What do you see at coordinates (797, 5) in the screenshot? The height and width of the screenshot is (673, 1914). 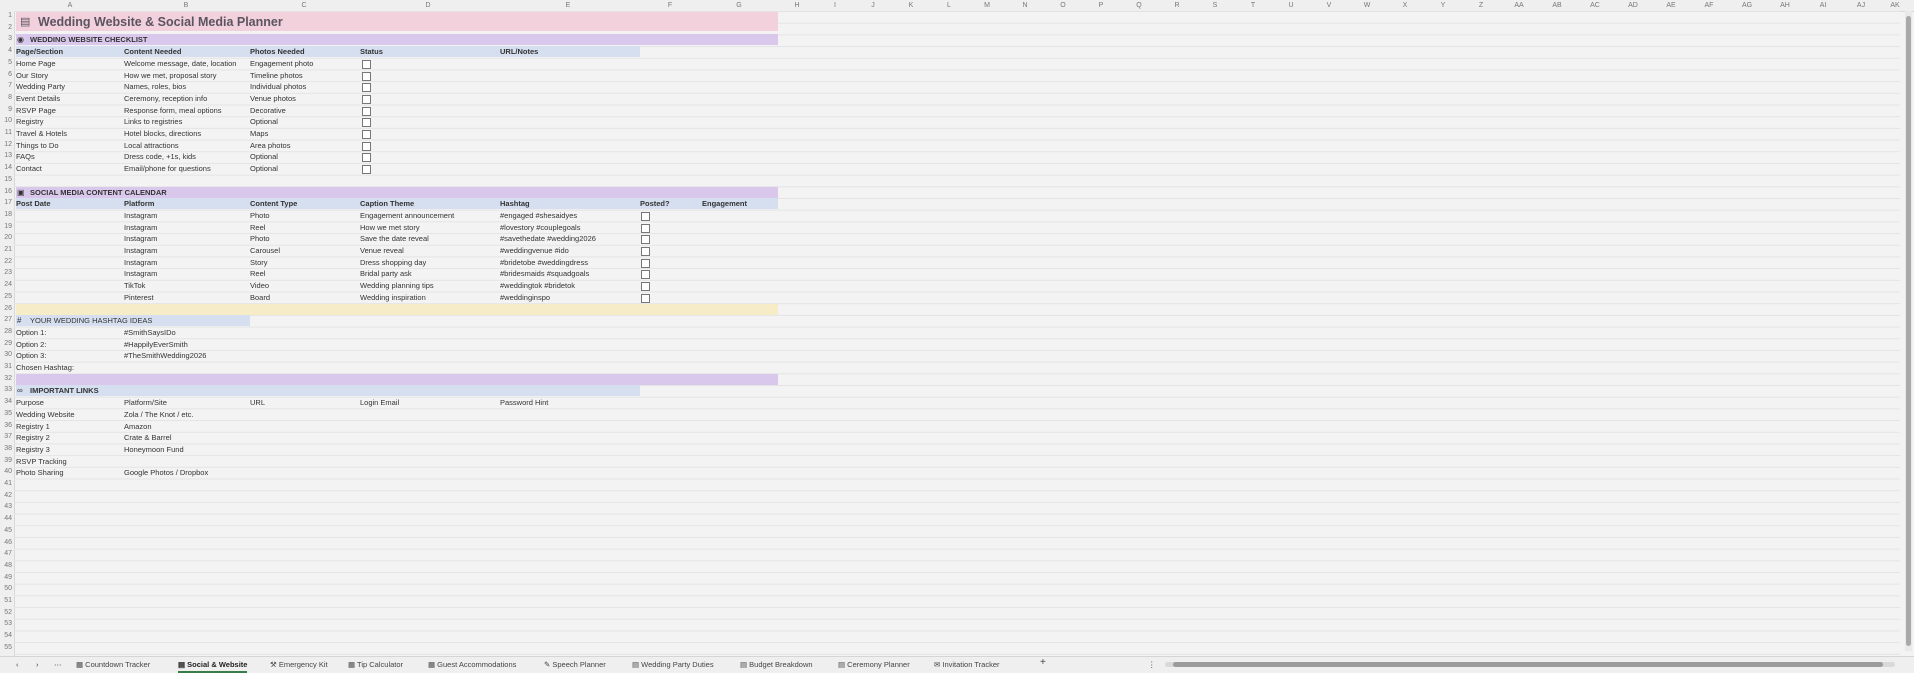 I see `column-header: H` at bounding box center [797, 5].